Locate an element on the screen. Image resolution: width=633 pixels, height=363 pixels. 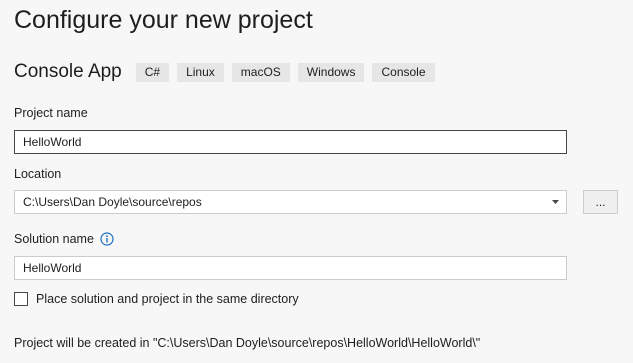
tag-platform-linux: Linux is located at coordinates (200, 72).